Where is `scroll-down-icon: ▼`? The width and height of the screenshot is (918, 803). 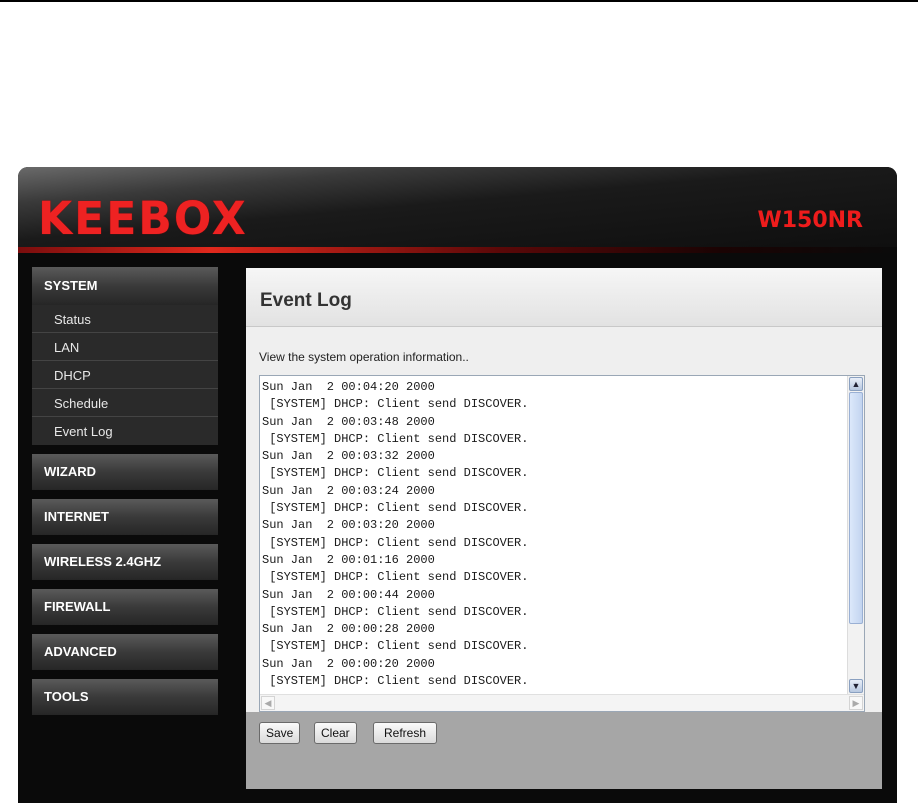 scroll-down-icon: ▼ is located at coordinates (856, 686).